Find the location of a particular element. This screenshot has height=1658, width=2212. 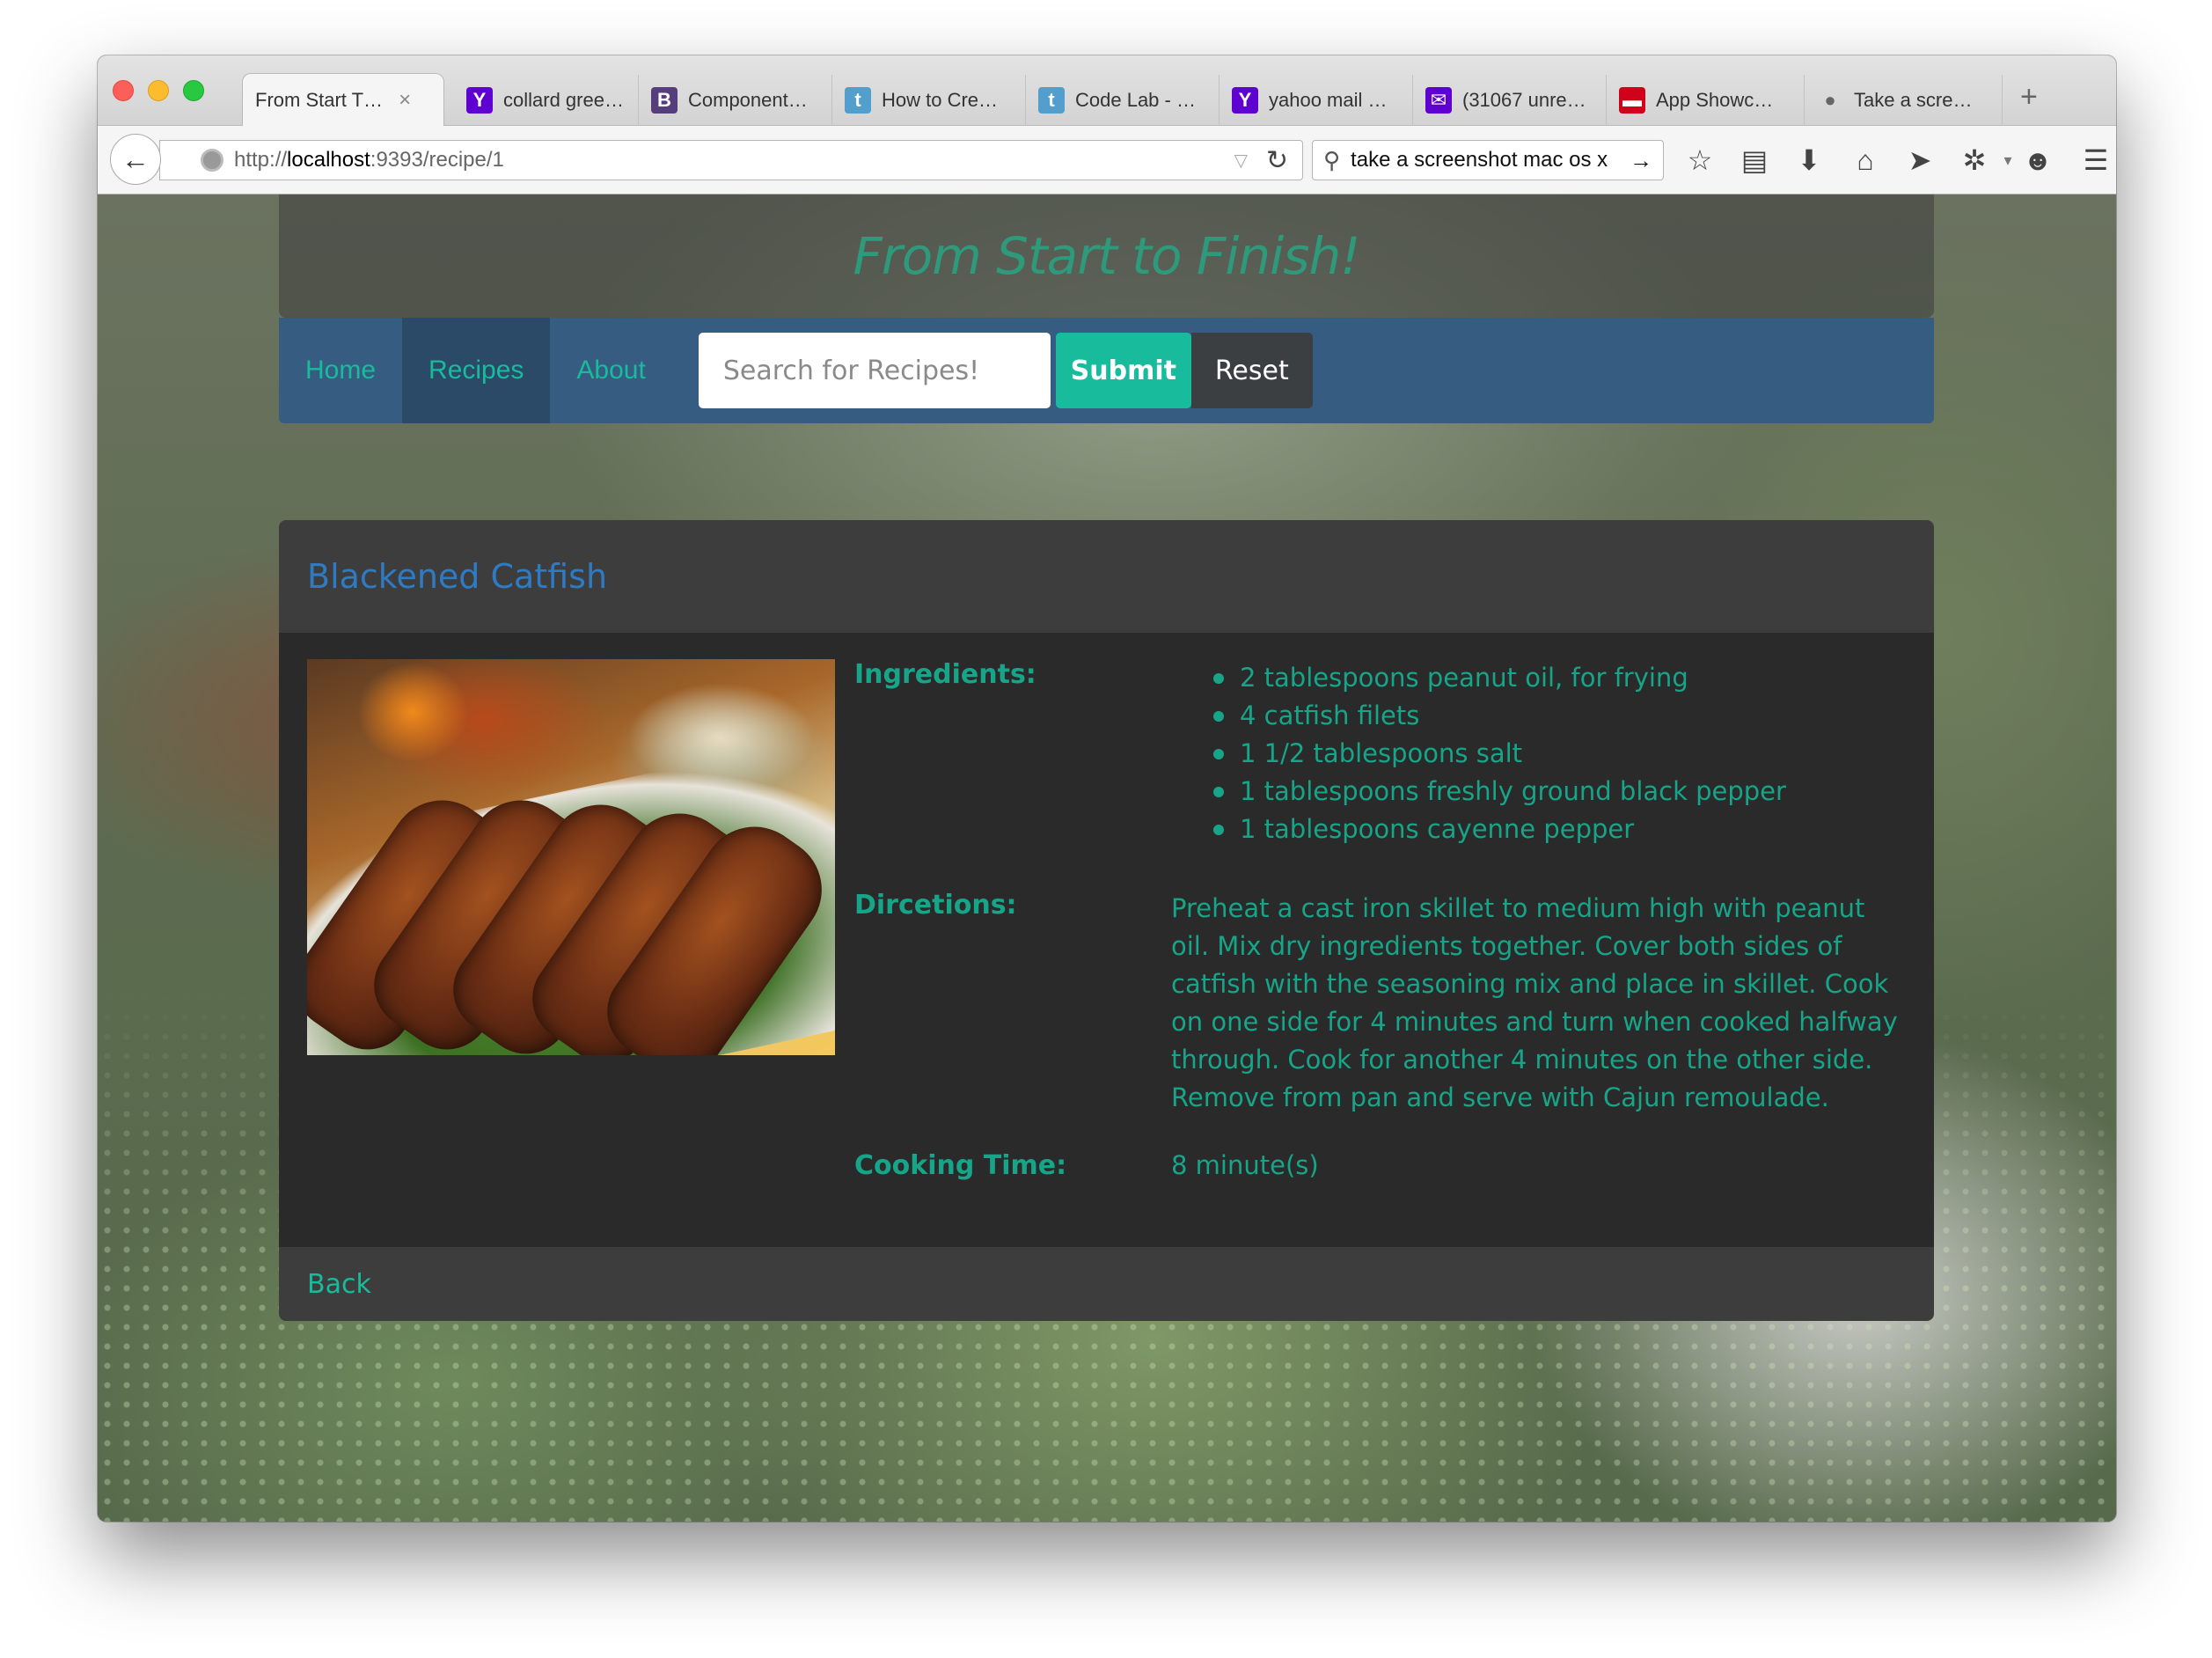

window-minimize-button is located at coordinates (158, 90).